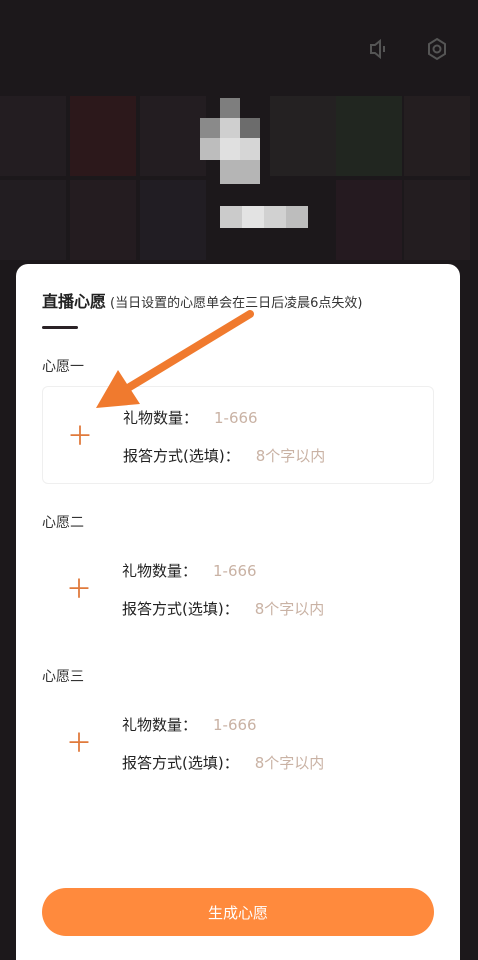 Image resolution: width=478 pixels, height=960 pixels. What do you see at coordinates (437, 49) in the screenshot?
I see `gear-icon` at bounding box center [437, 49].